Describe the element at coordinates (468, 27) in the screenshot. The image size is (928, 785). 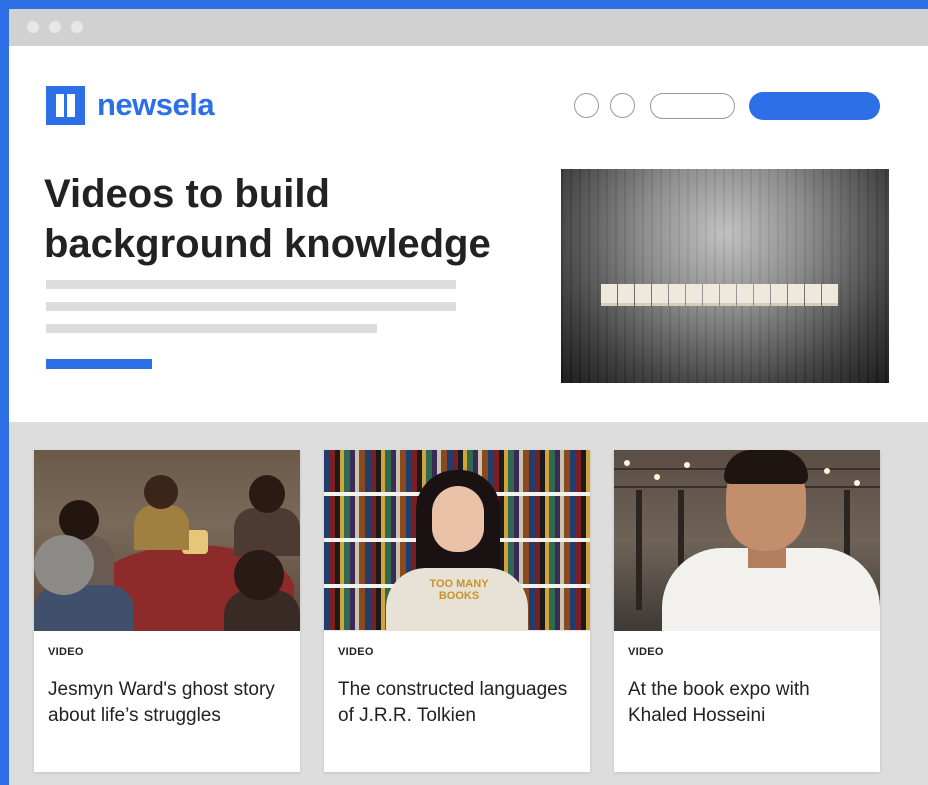
I see `browser-titlebar` at that location.